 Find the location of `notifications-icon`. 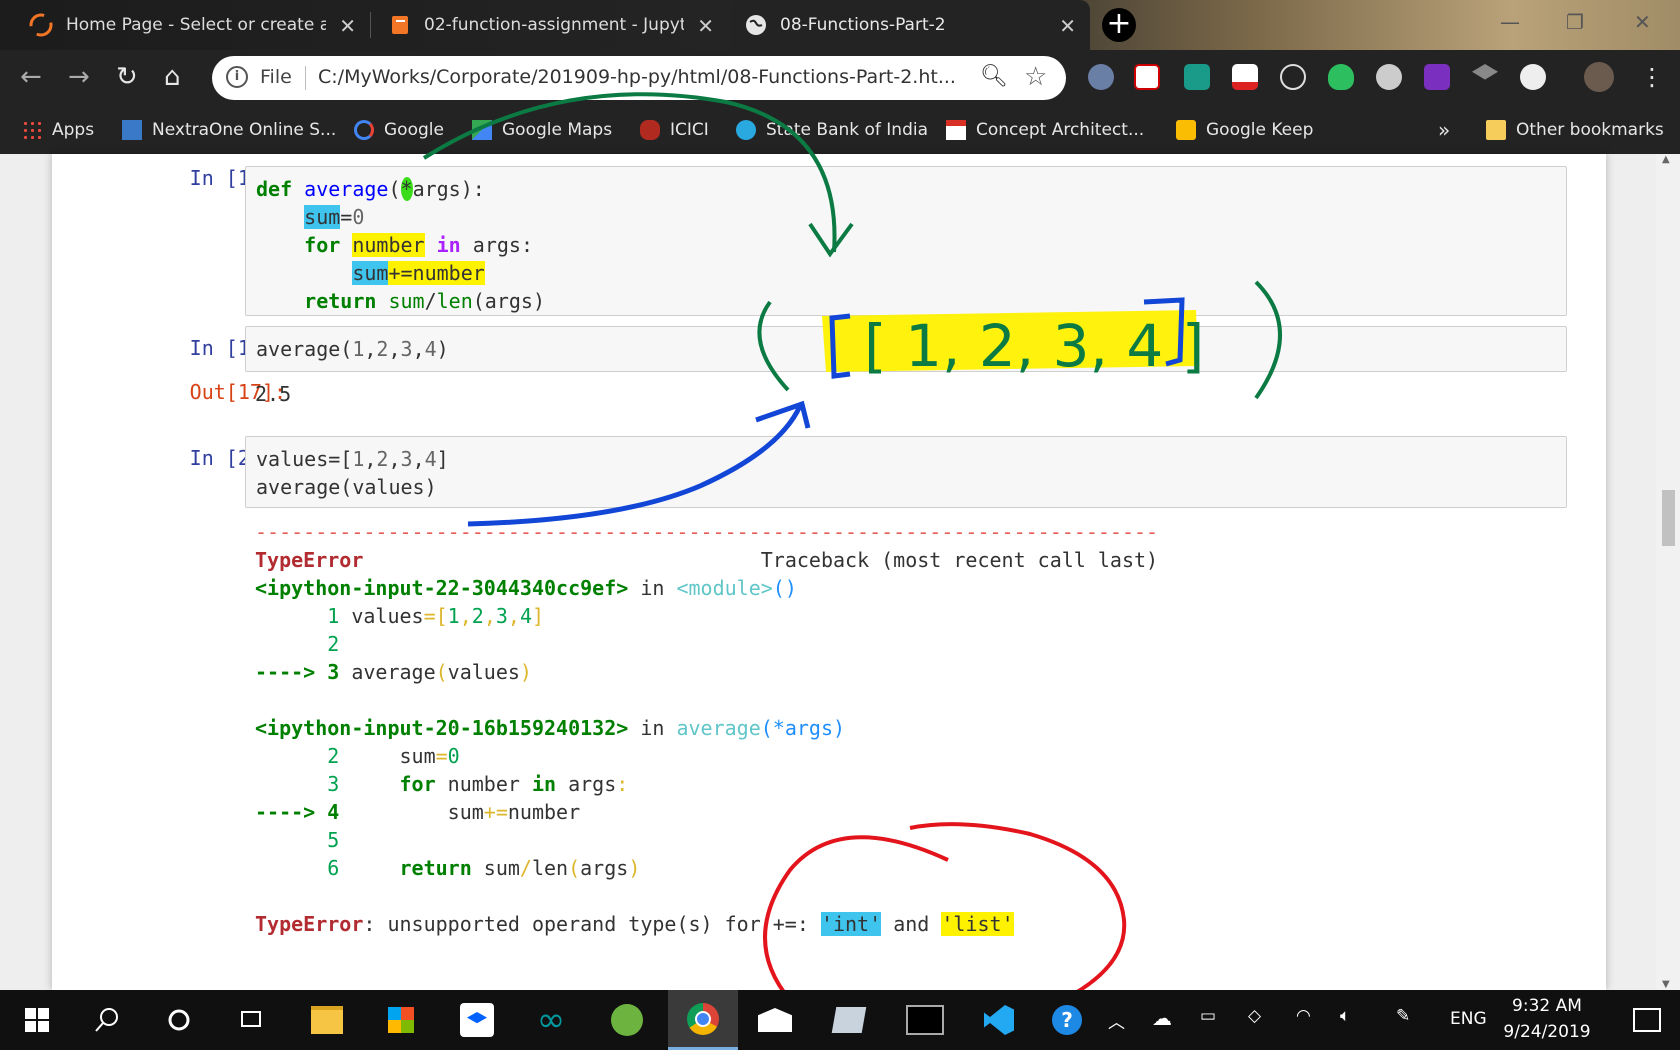

notifications-icon is located at coordinates (1647, 1020).